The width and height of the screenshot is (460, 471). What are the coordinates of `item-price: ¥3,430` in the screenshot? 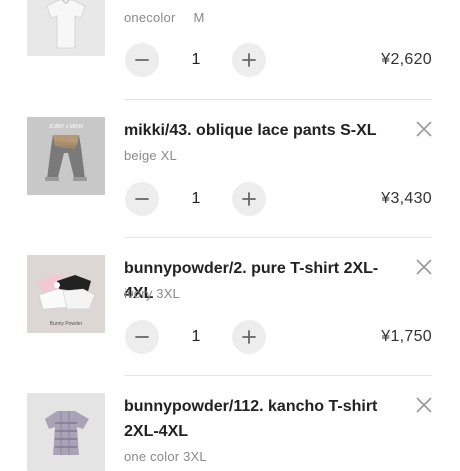 It's located at (406, 198).